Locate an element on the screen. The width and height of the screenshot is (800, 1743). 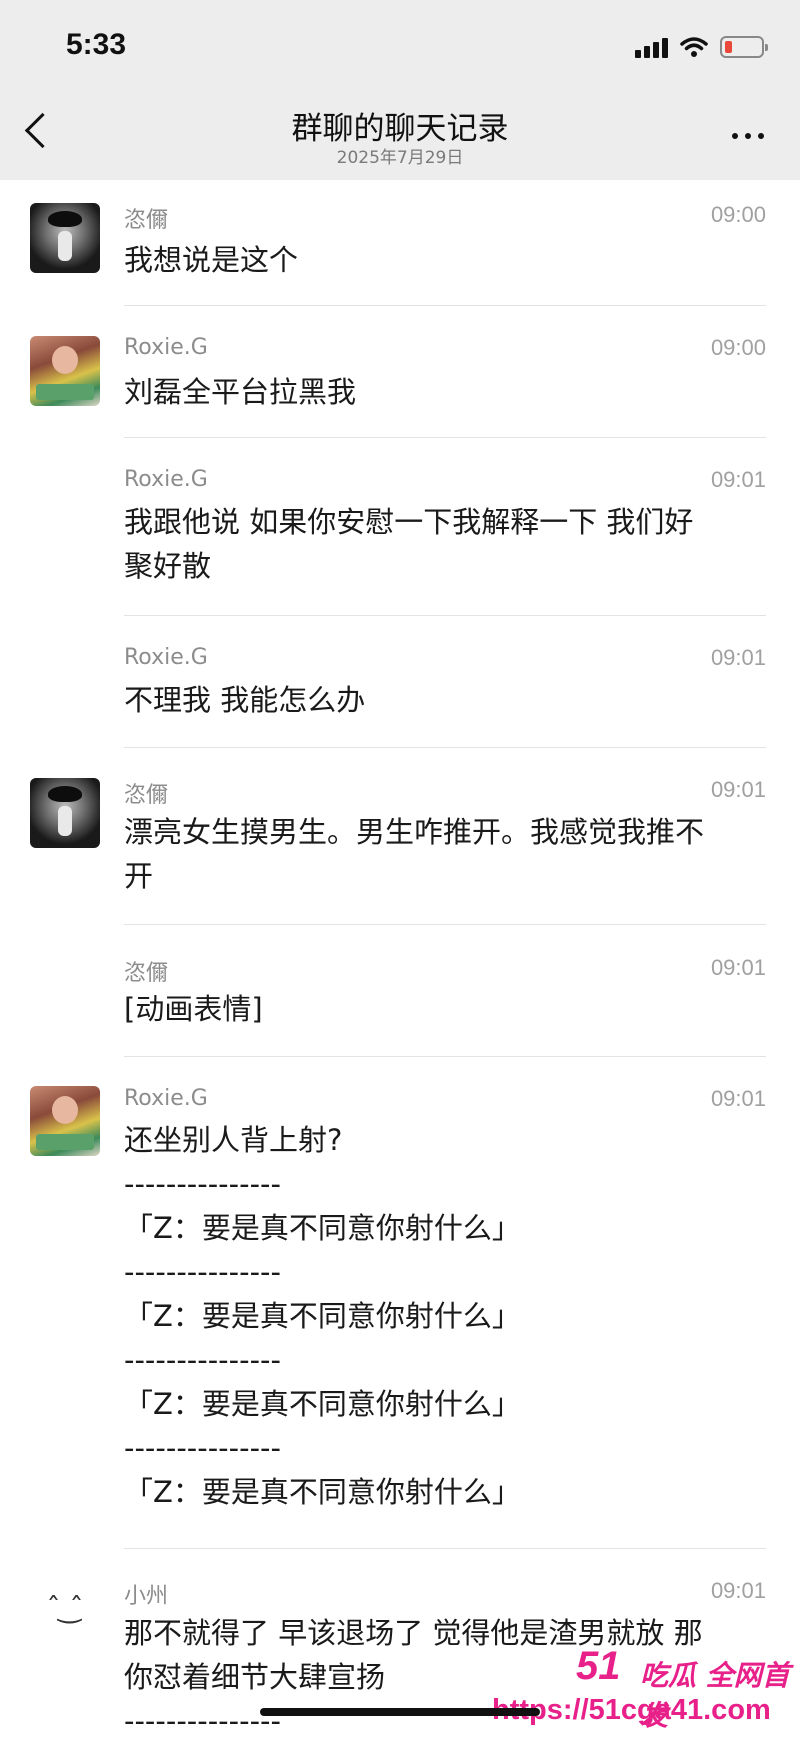
watermark-logo: 51 吃瓜 全网首发 https://51cga41.com is located at coordinates (642, 1688).